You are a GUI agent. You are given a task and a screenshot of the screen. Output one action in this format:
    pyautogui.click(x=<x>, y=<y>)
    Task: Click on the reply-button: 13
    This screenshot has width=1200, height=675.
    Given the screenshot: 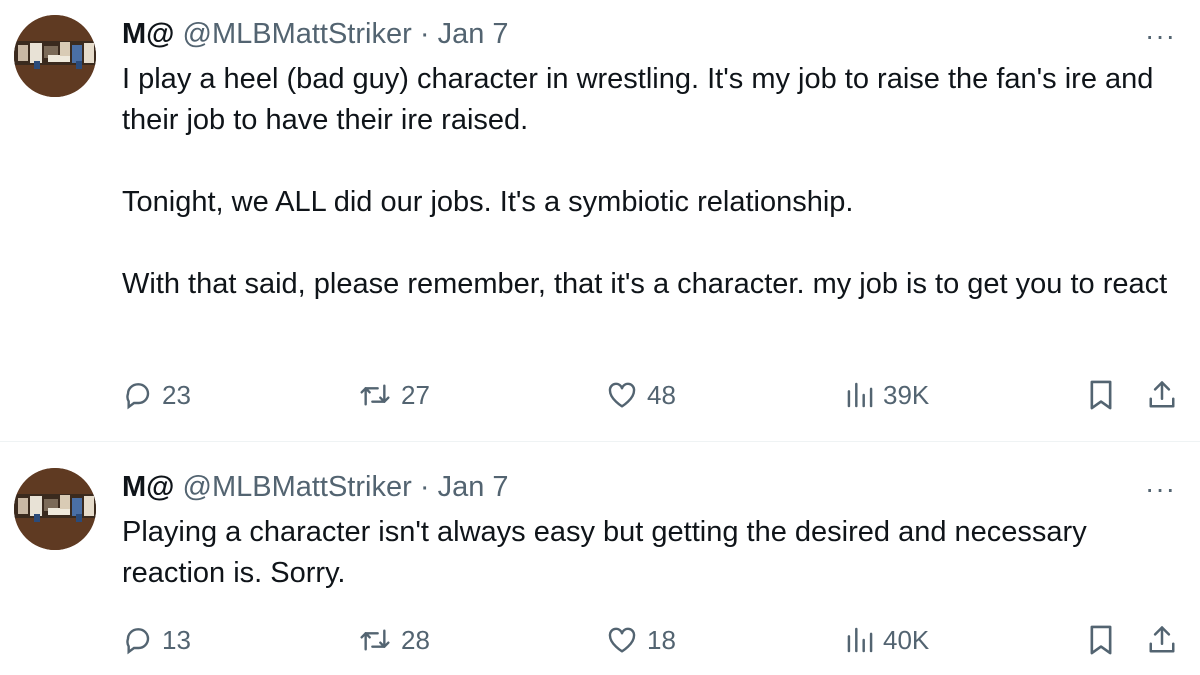 What is the action you would take?
    pyautogui.click(x=156, y=640)
    